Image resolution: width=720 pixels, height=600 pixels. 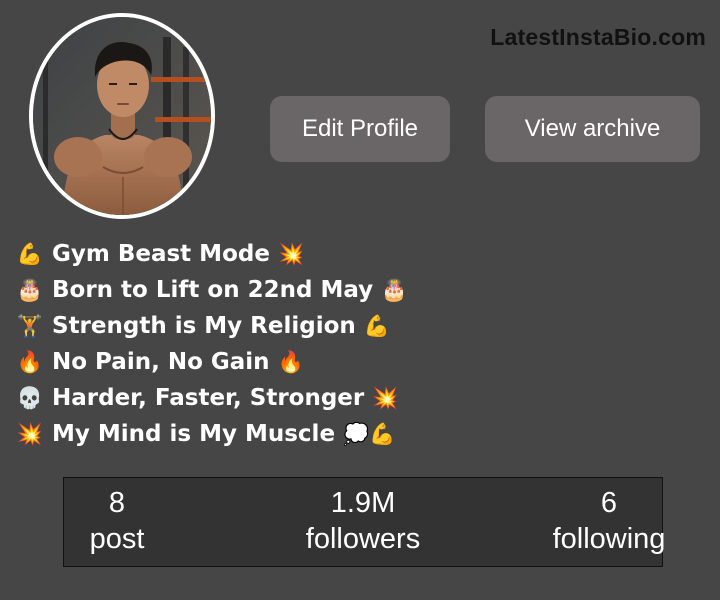 What do you see at coordinates (603, 522) in the screenshot?
I see `stat-following: 6 following` at bounding box center [603, 522].